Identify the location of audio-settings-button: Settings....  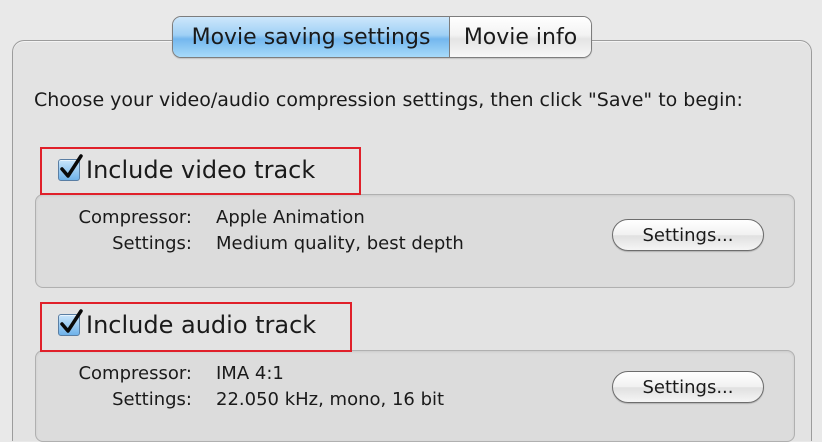
(688, 387).